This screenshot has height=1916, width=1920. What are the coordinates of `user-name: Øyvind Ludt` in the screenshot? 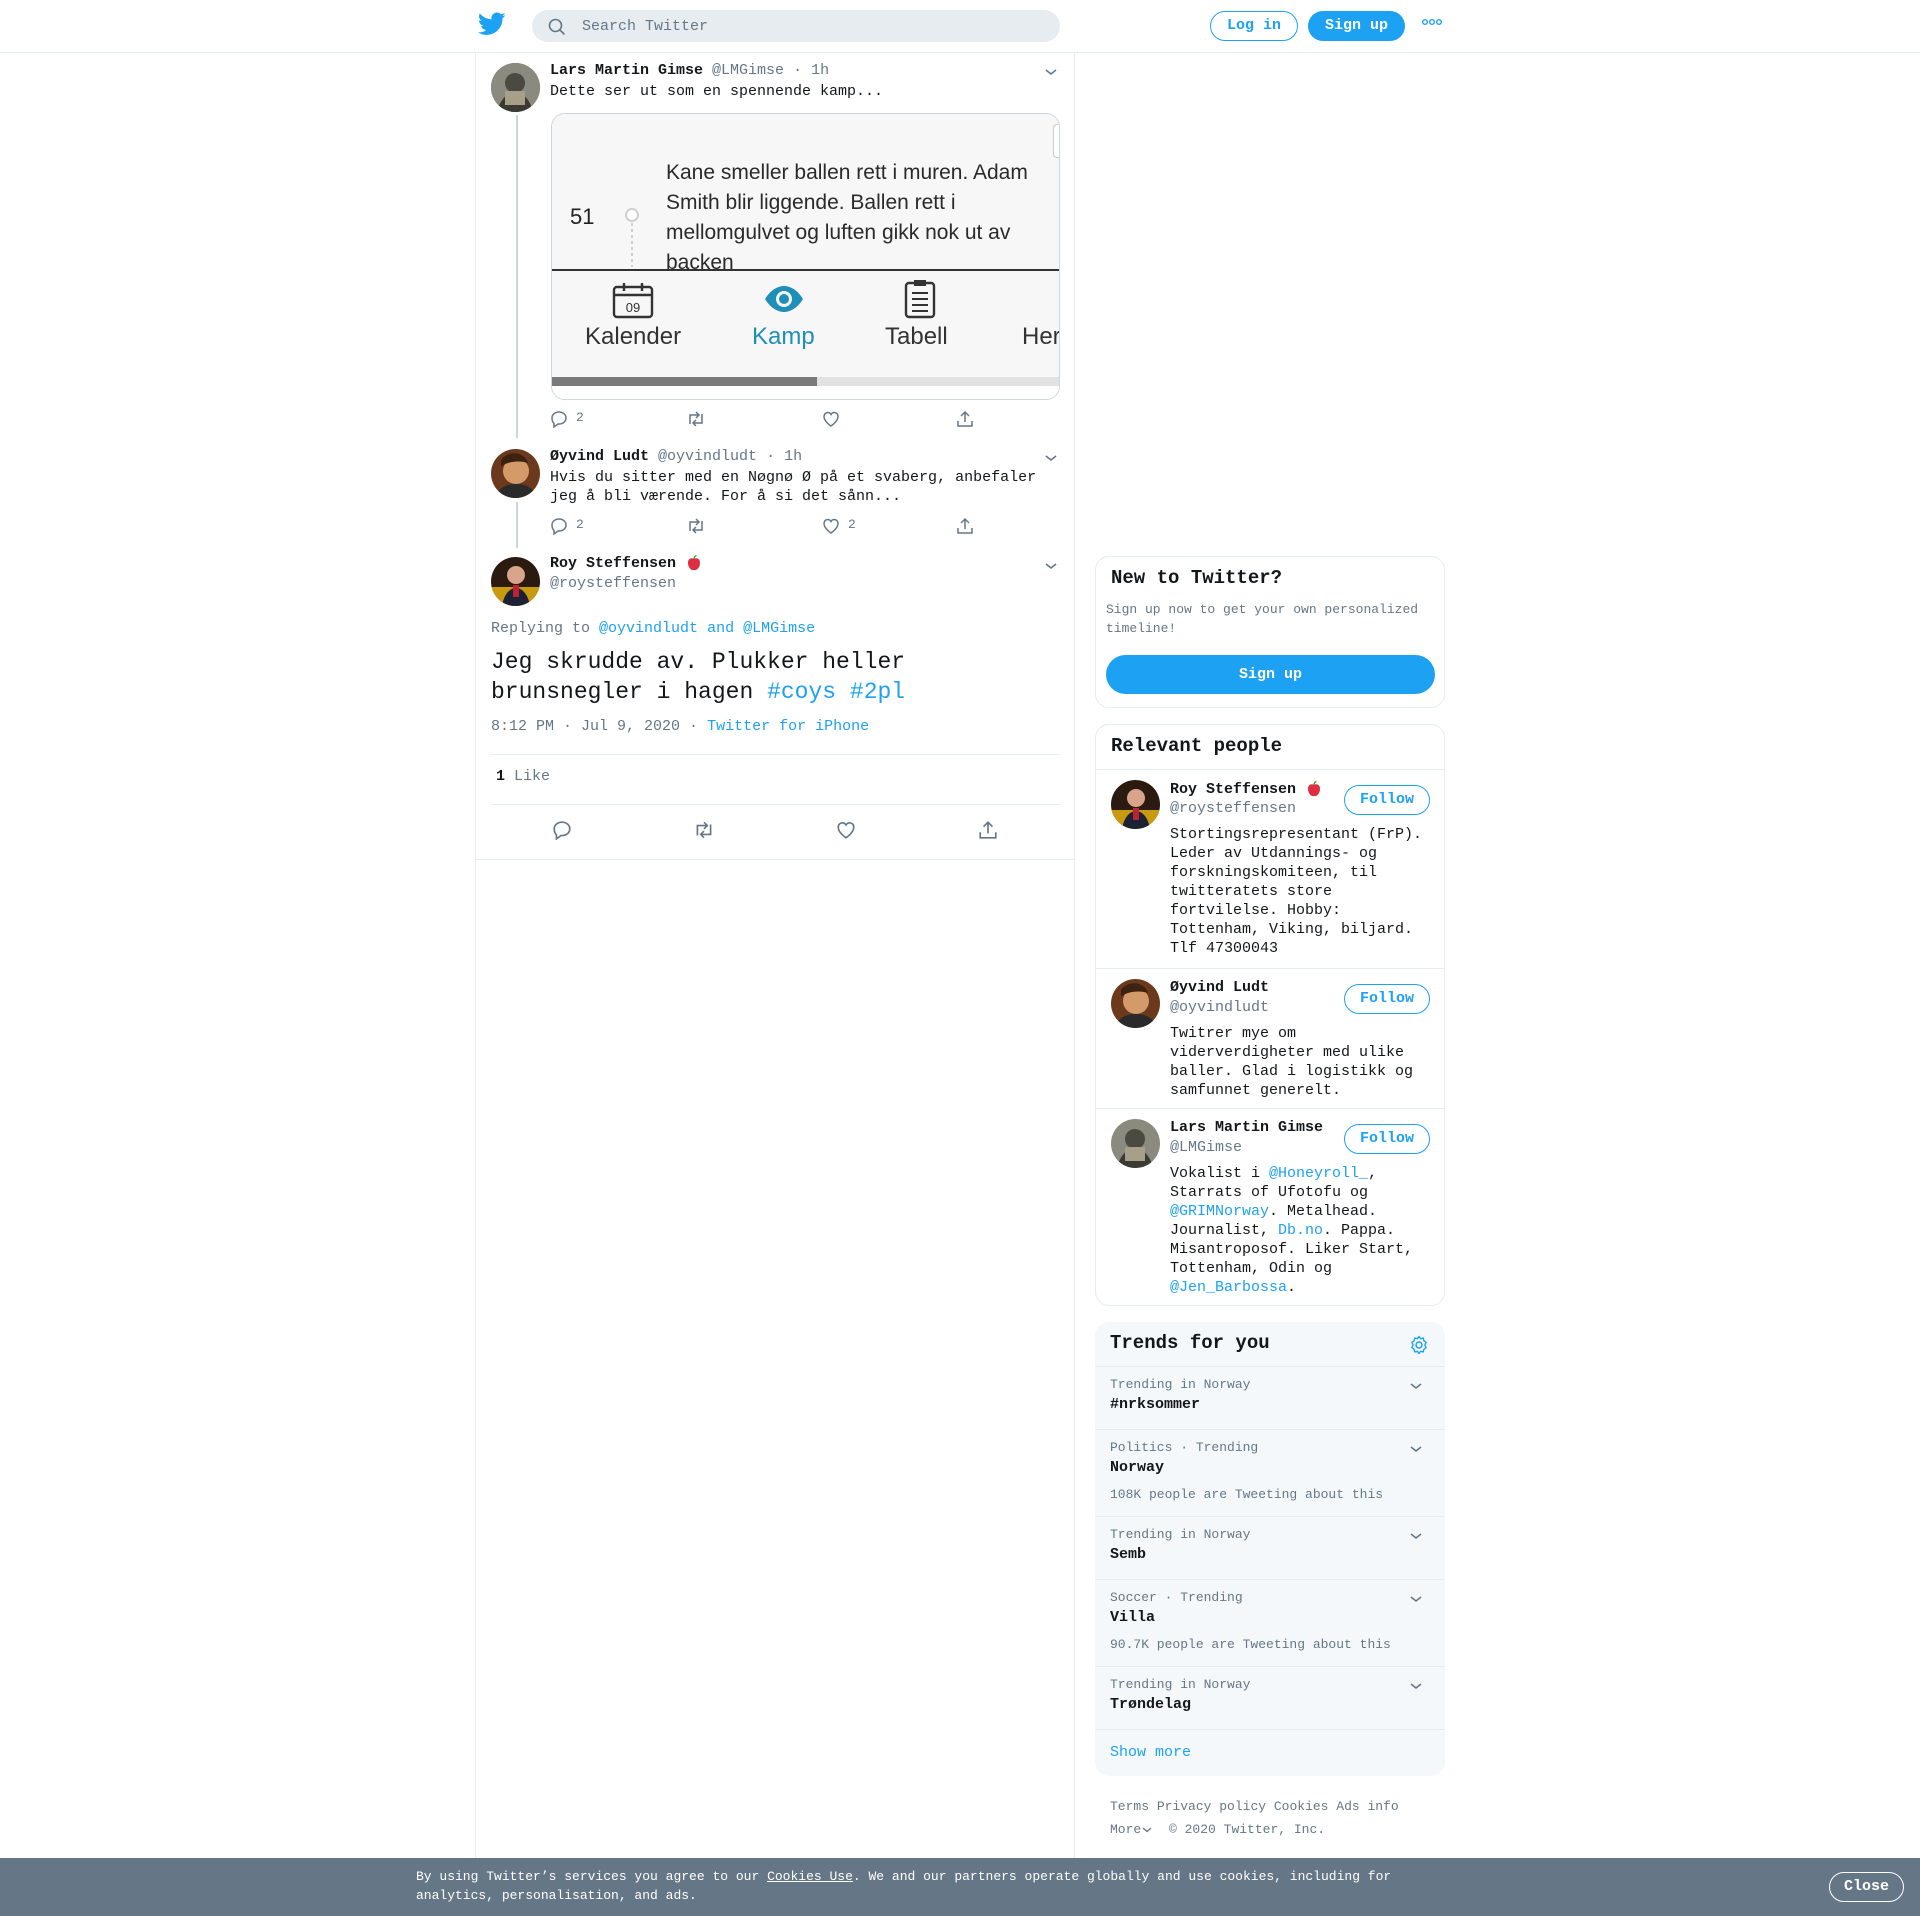 It's located at (599, 456).